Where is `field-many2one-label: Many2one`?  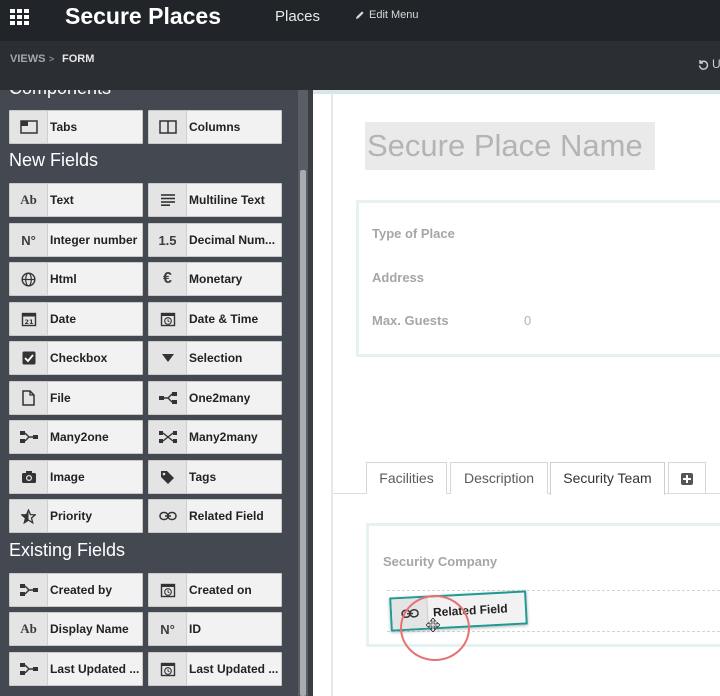 field-many2one-label: Many2one is located at coordinates (79, 437).